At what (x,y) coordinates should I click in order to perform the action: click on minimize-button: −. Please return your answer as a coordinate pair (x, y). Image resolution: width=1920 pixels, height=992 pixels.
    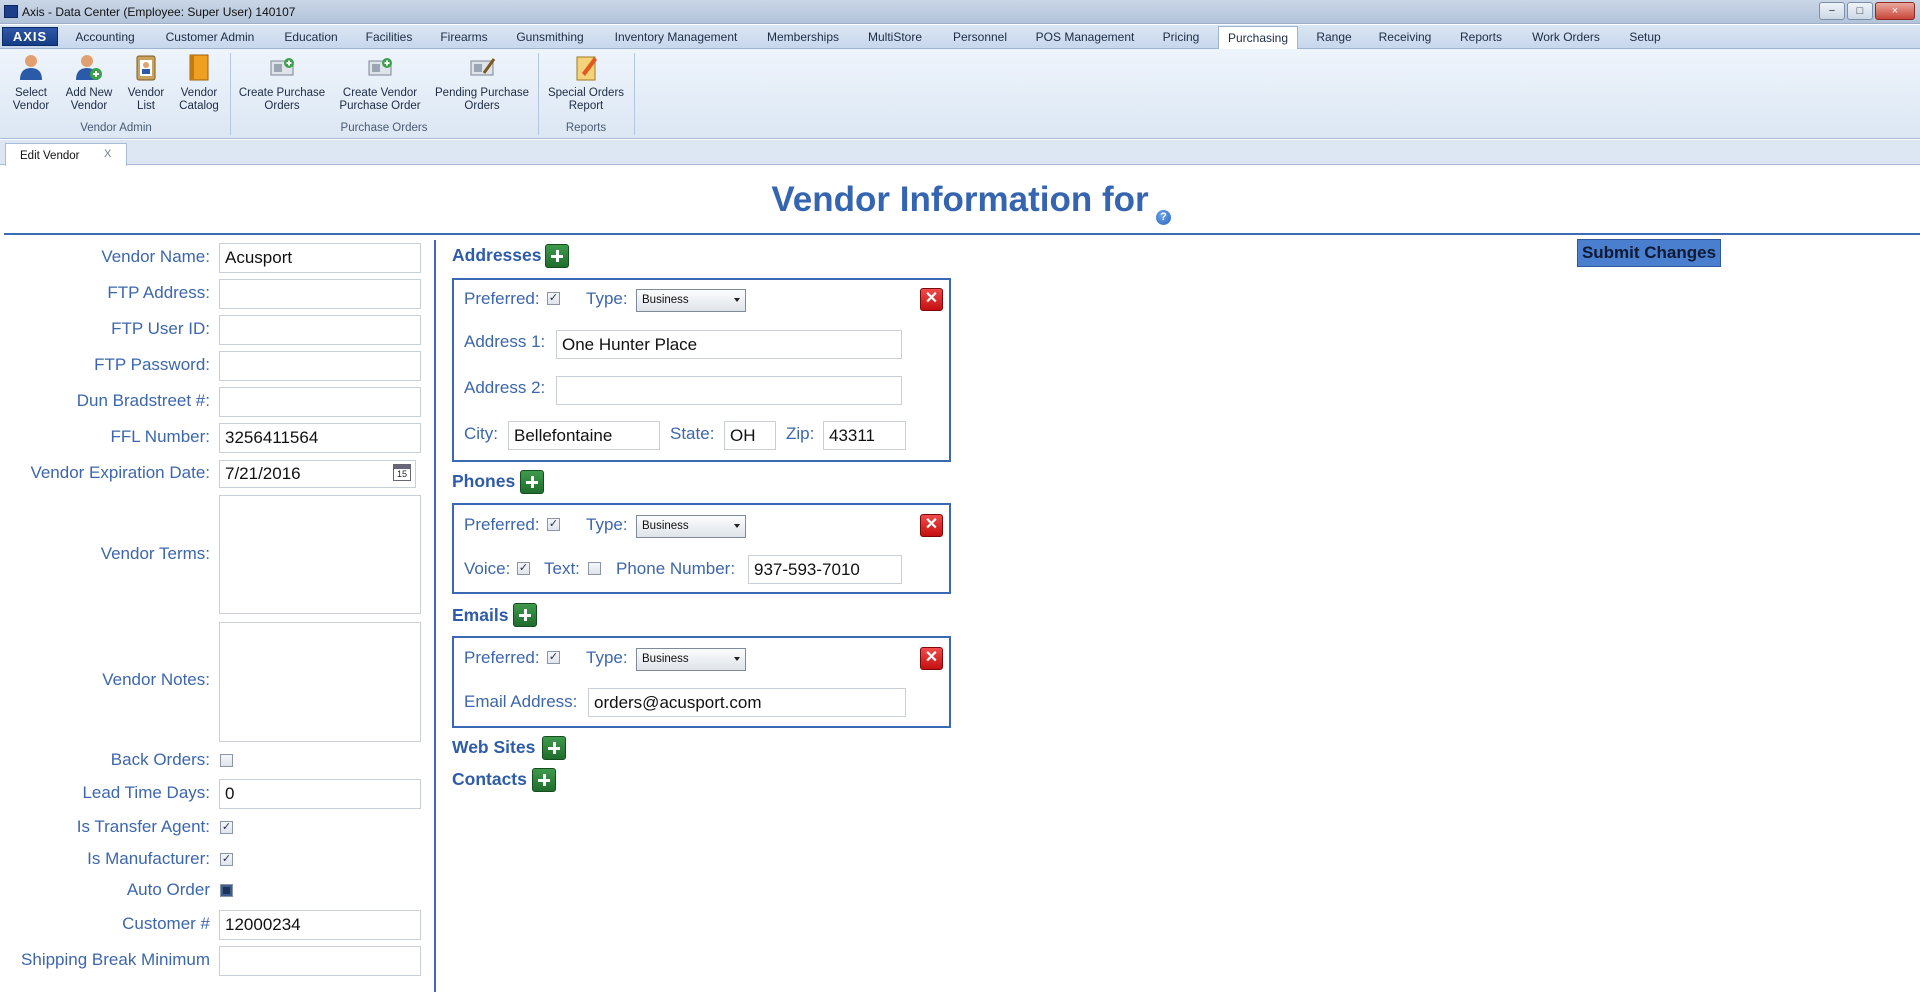
    Looking at the image, I should click on (1832, 11).